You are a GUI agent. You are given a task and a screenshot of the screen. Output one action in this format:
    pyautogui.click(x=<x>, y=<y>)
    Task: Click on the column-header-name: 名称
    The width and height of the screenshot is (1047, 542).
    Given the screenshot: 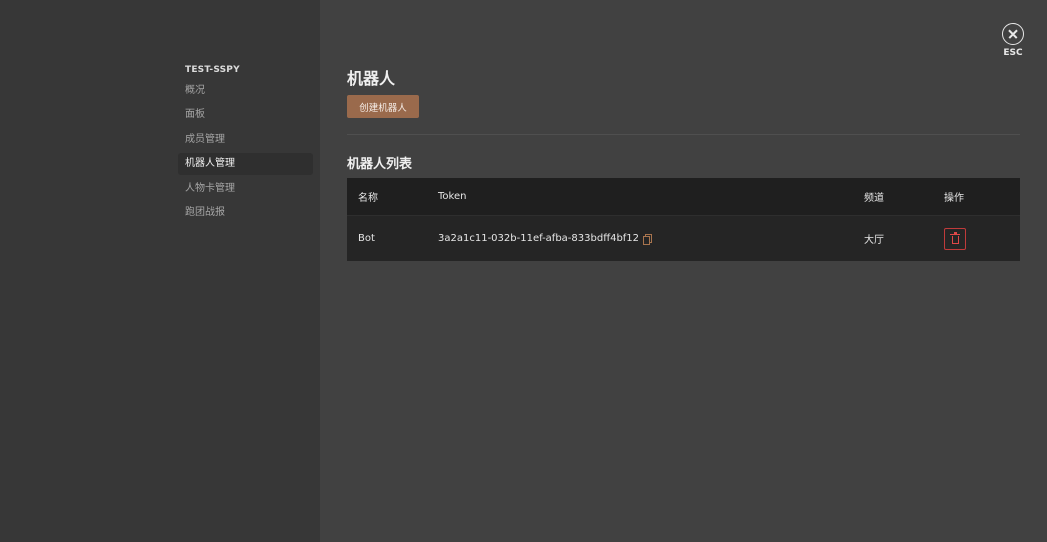 What is the action you would take?
    pyautogui.click(x=368, y=198)
    